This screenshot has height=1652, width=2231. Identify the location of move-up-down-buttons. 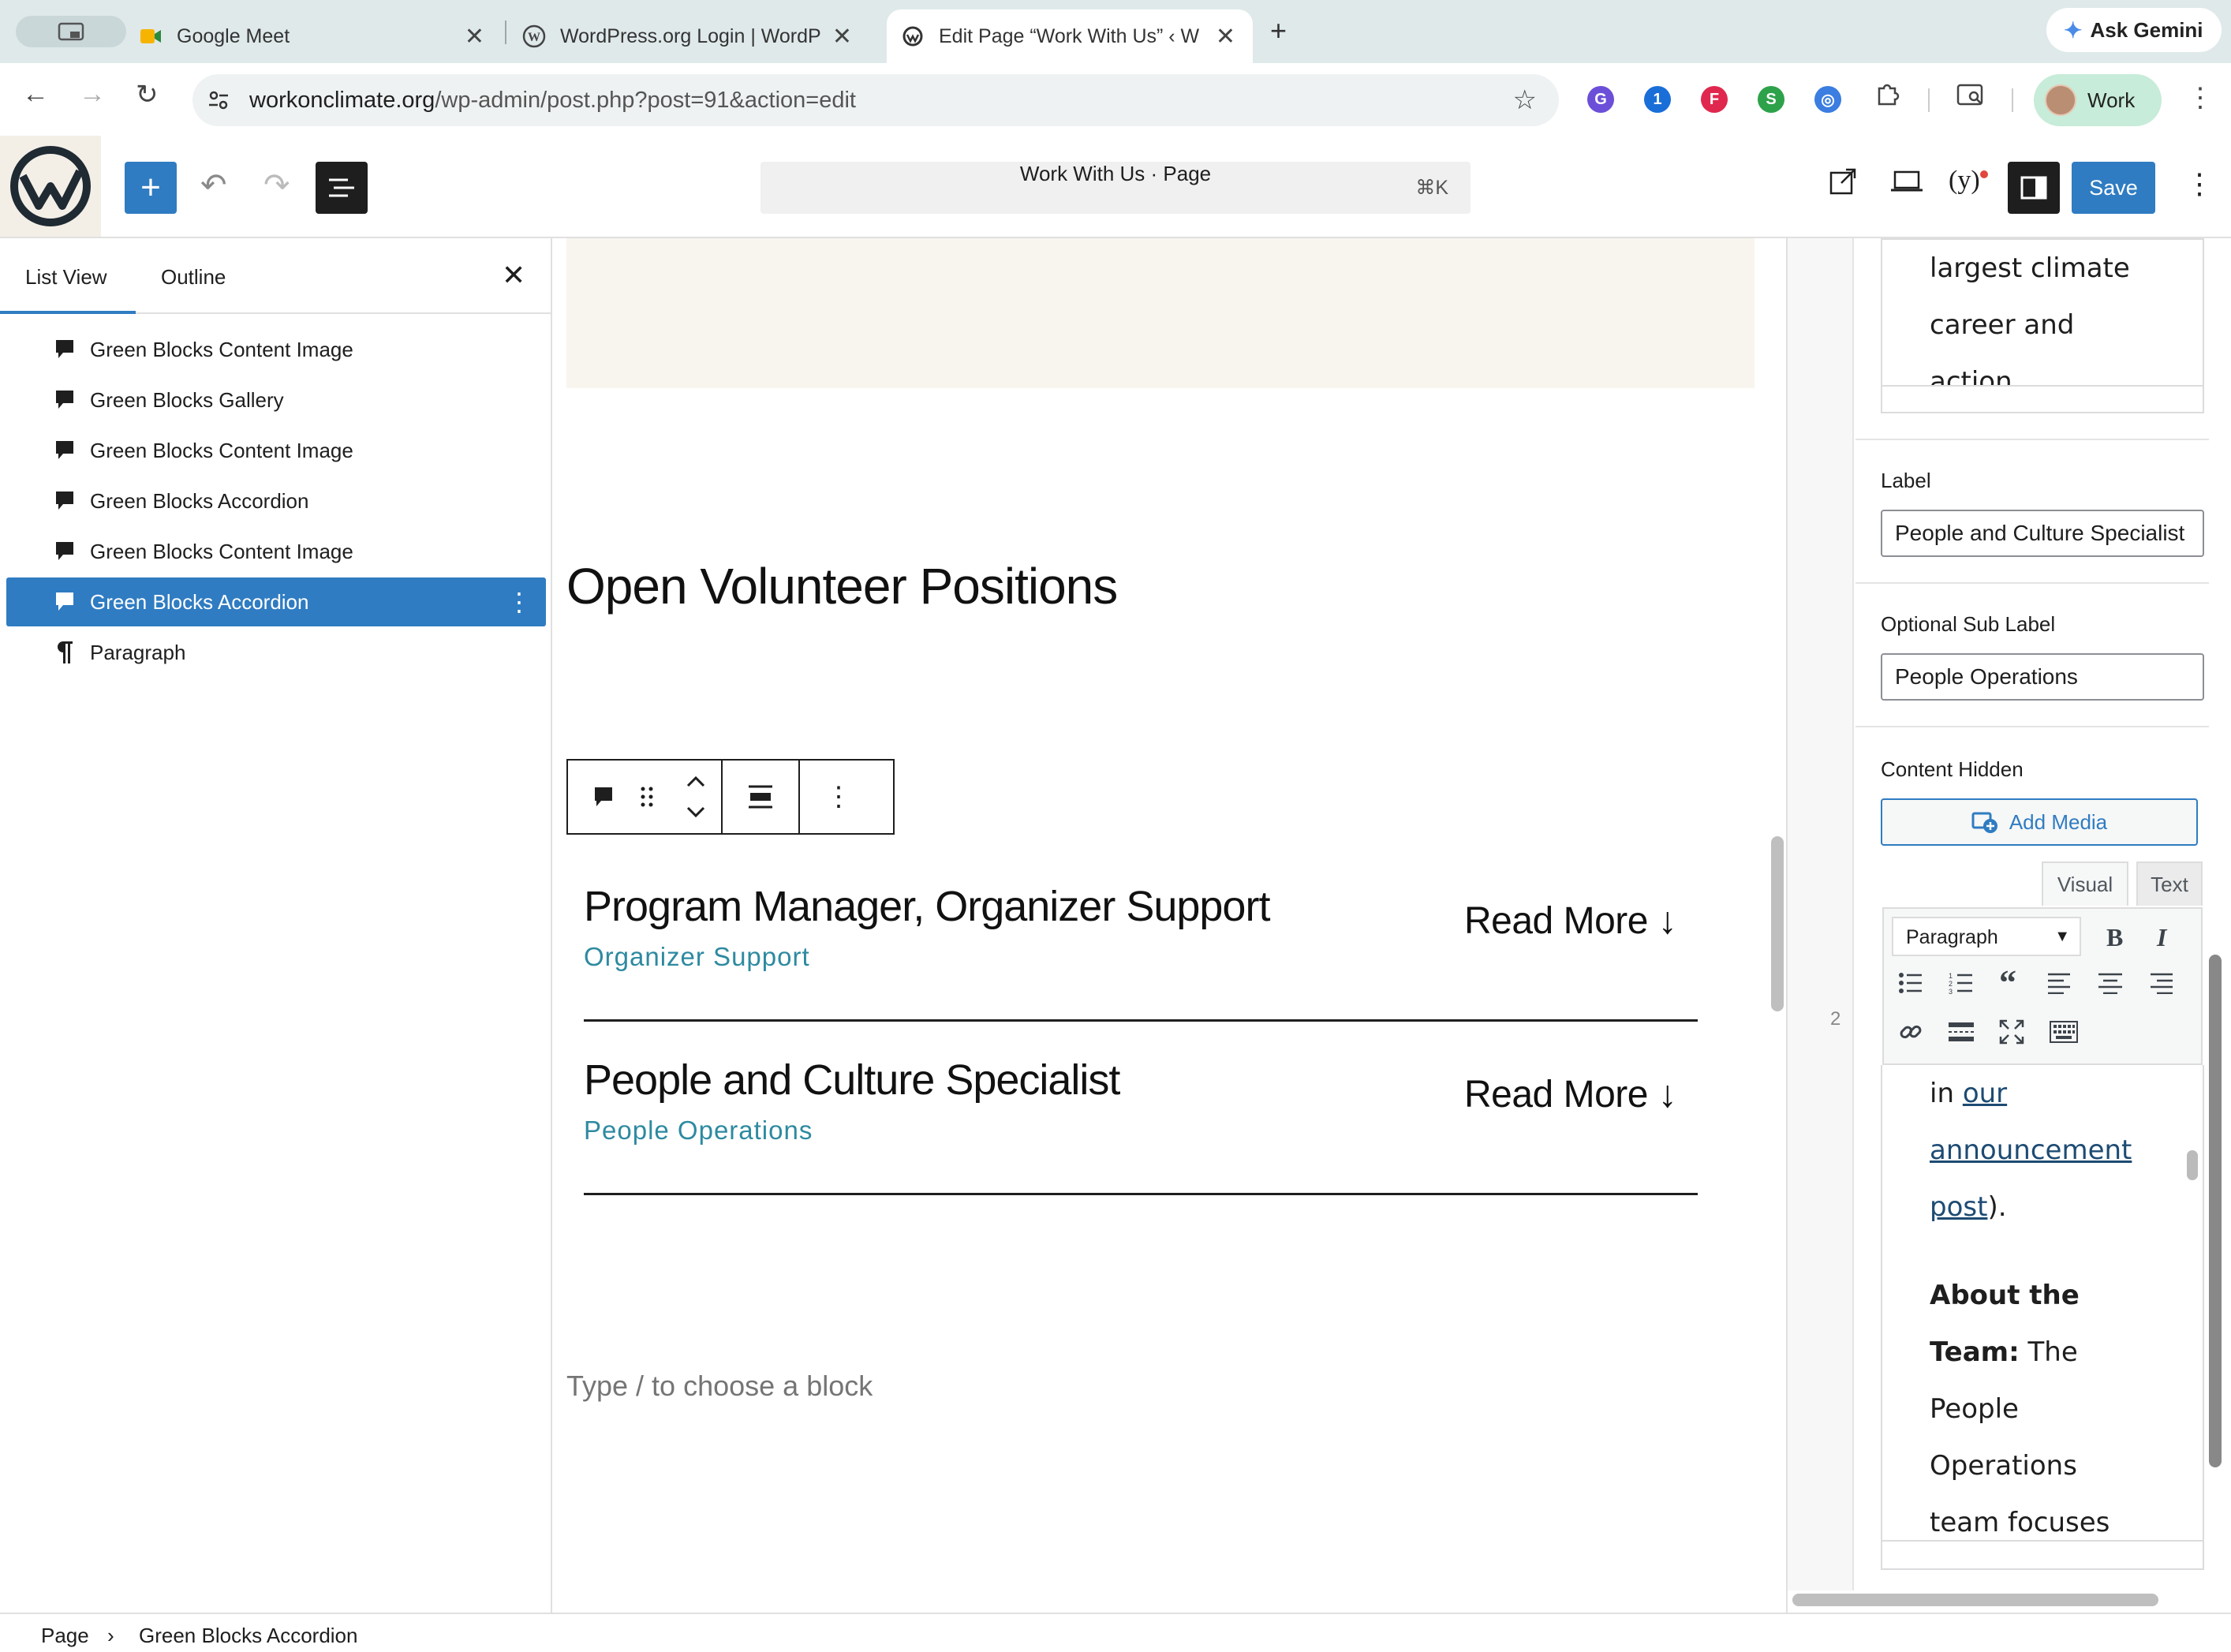
(697, 797).